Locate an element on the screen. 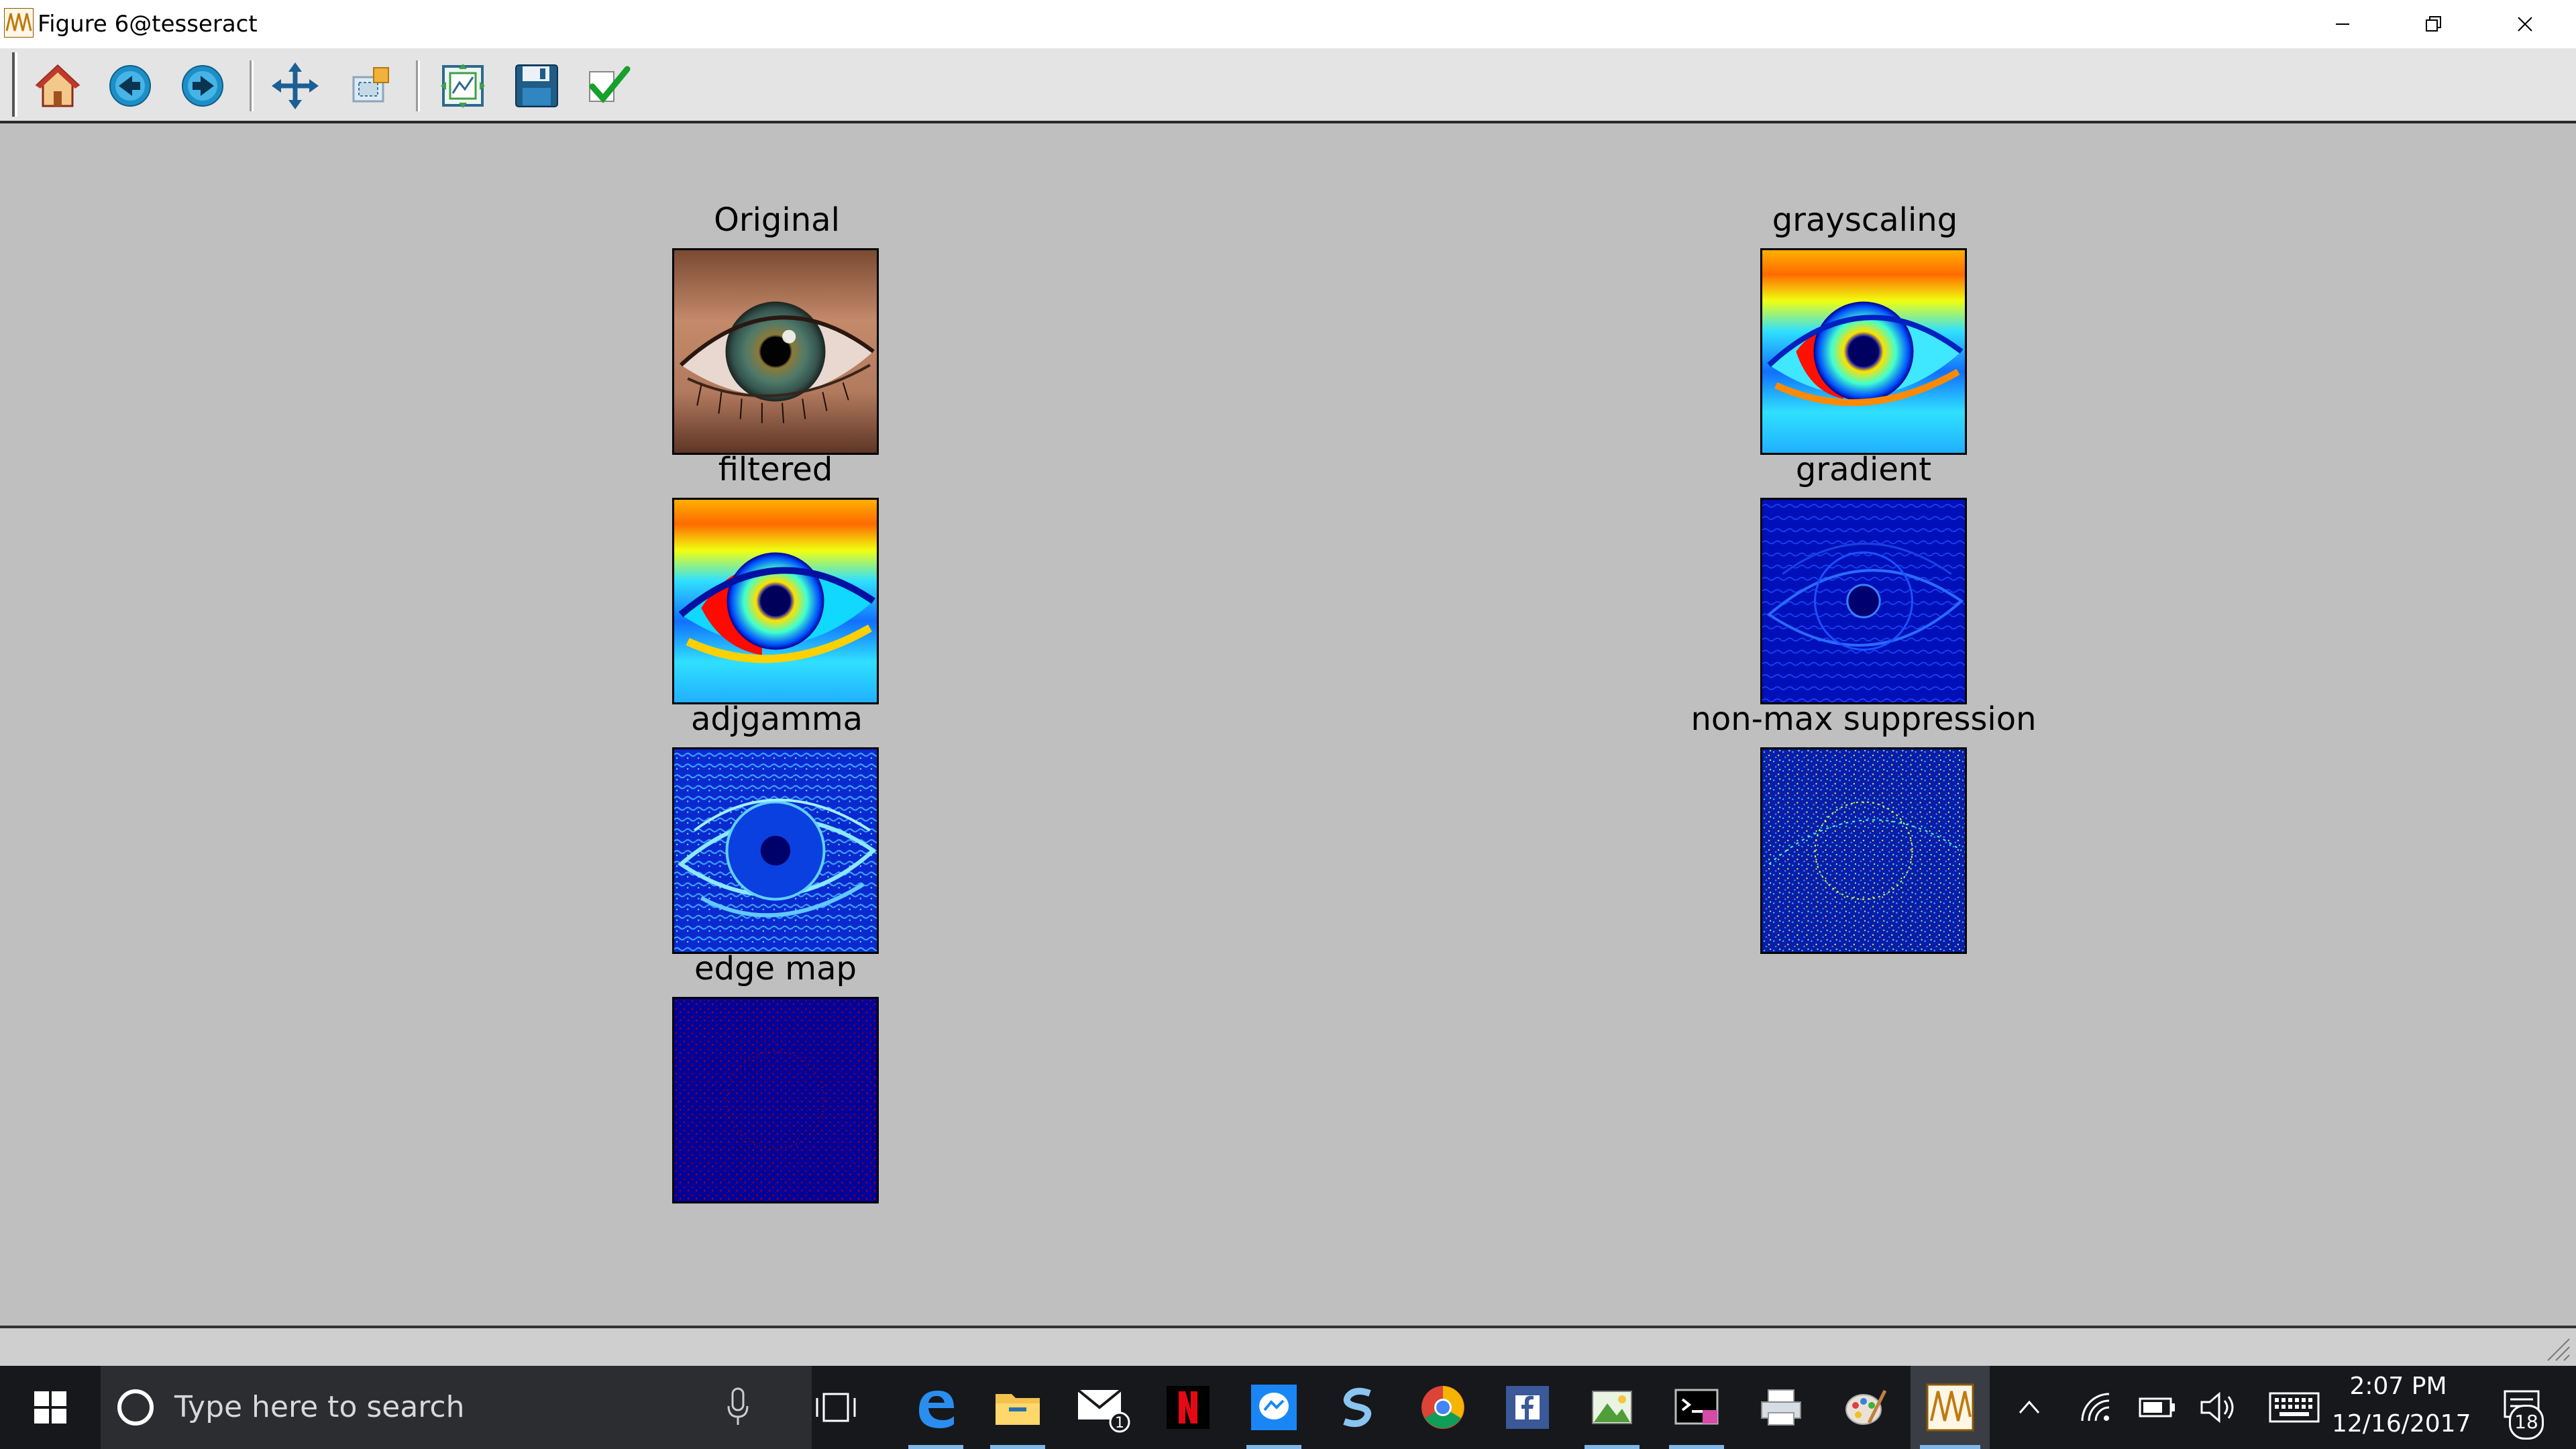  eye-jet-colormap-filtered-image is located at coordinates (775, 601).